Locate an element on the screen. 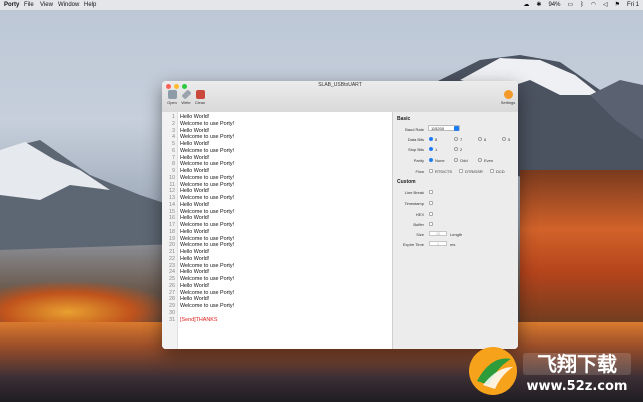 The image size is (643, 402). window-titlebar: SLAB_USBtoUART Open Write Clean Settings is located at coordinates (340, 97).